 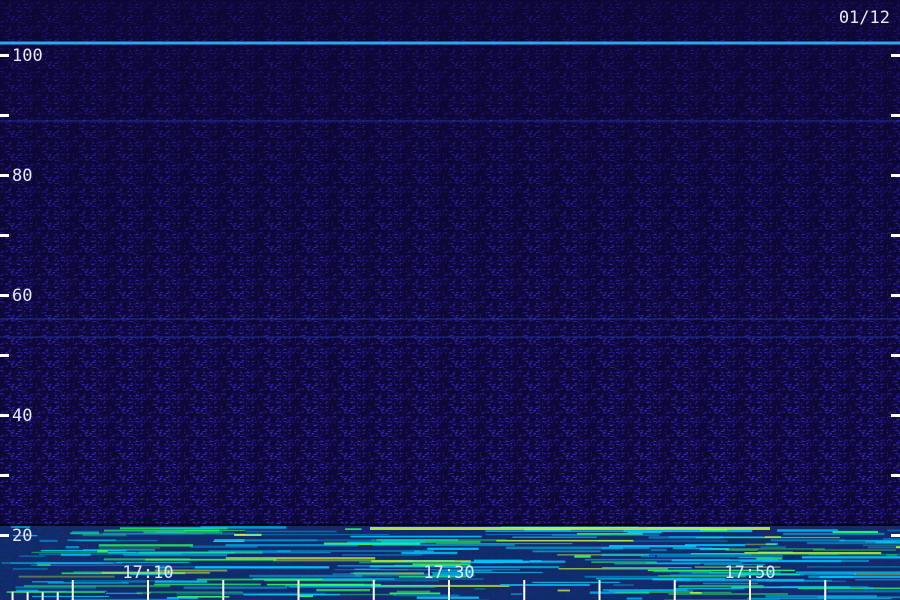 What do you see at coordinates (450, 525) in the screenshot?
I see `band-edge` at bounding box center [450, 525].